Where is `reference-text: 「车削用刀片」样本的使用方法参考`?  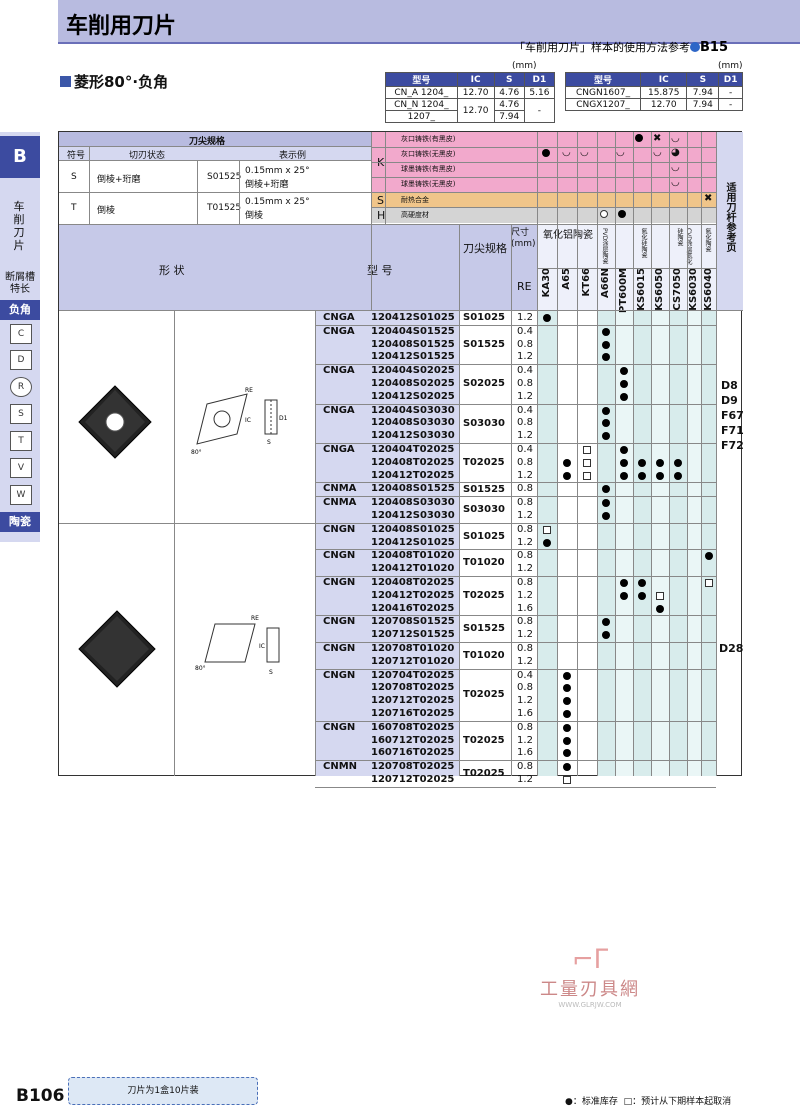
reference-text: 「车削用刀片」样本的使用方法参考 is located at coordinates (602, 47).